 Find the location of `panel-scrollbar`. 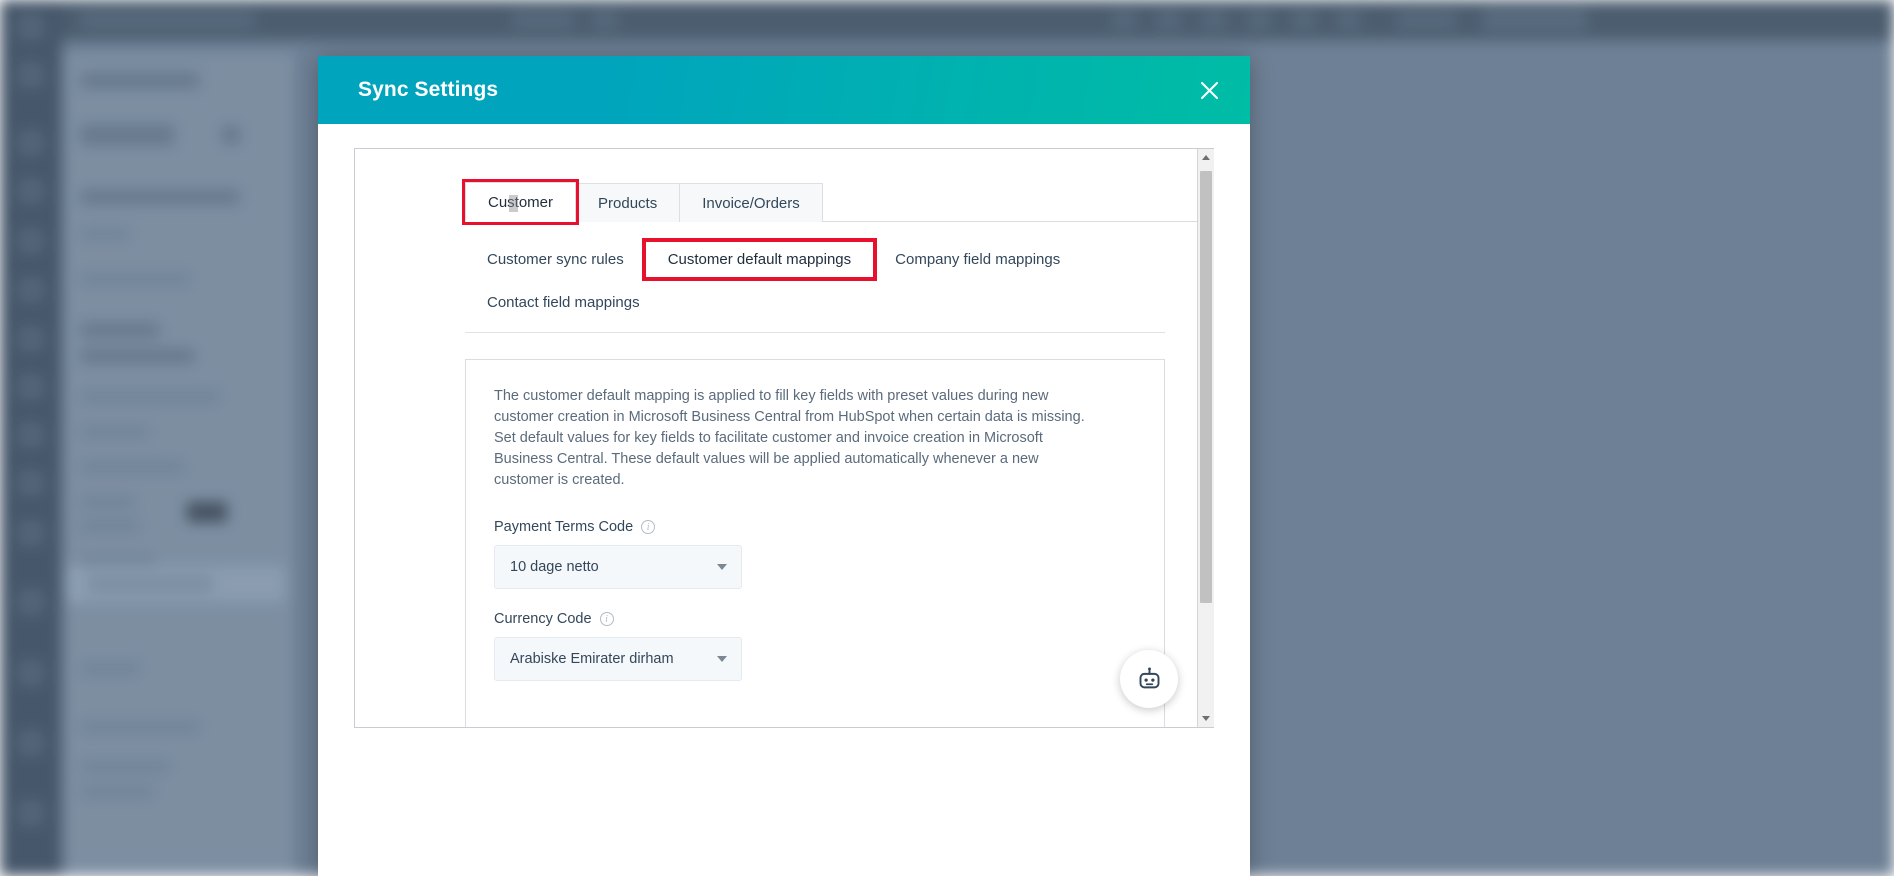

panel-scrollbar is located at coordinates (1205, 438).